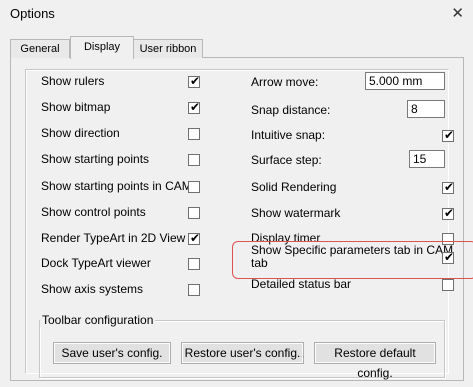 The image size is (473, 387). What do you see at coordinates (80, 133) in the screenshot?
I see `label-show-direction: Show direction` at bounding box center [80, 133].